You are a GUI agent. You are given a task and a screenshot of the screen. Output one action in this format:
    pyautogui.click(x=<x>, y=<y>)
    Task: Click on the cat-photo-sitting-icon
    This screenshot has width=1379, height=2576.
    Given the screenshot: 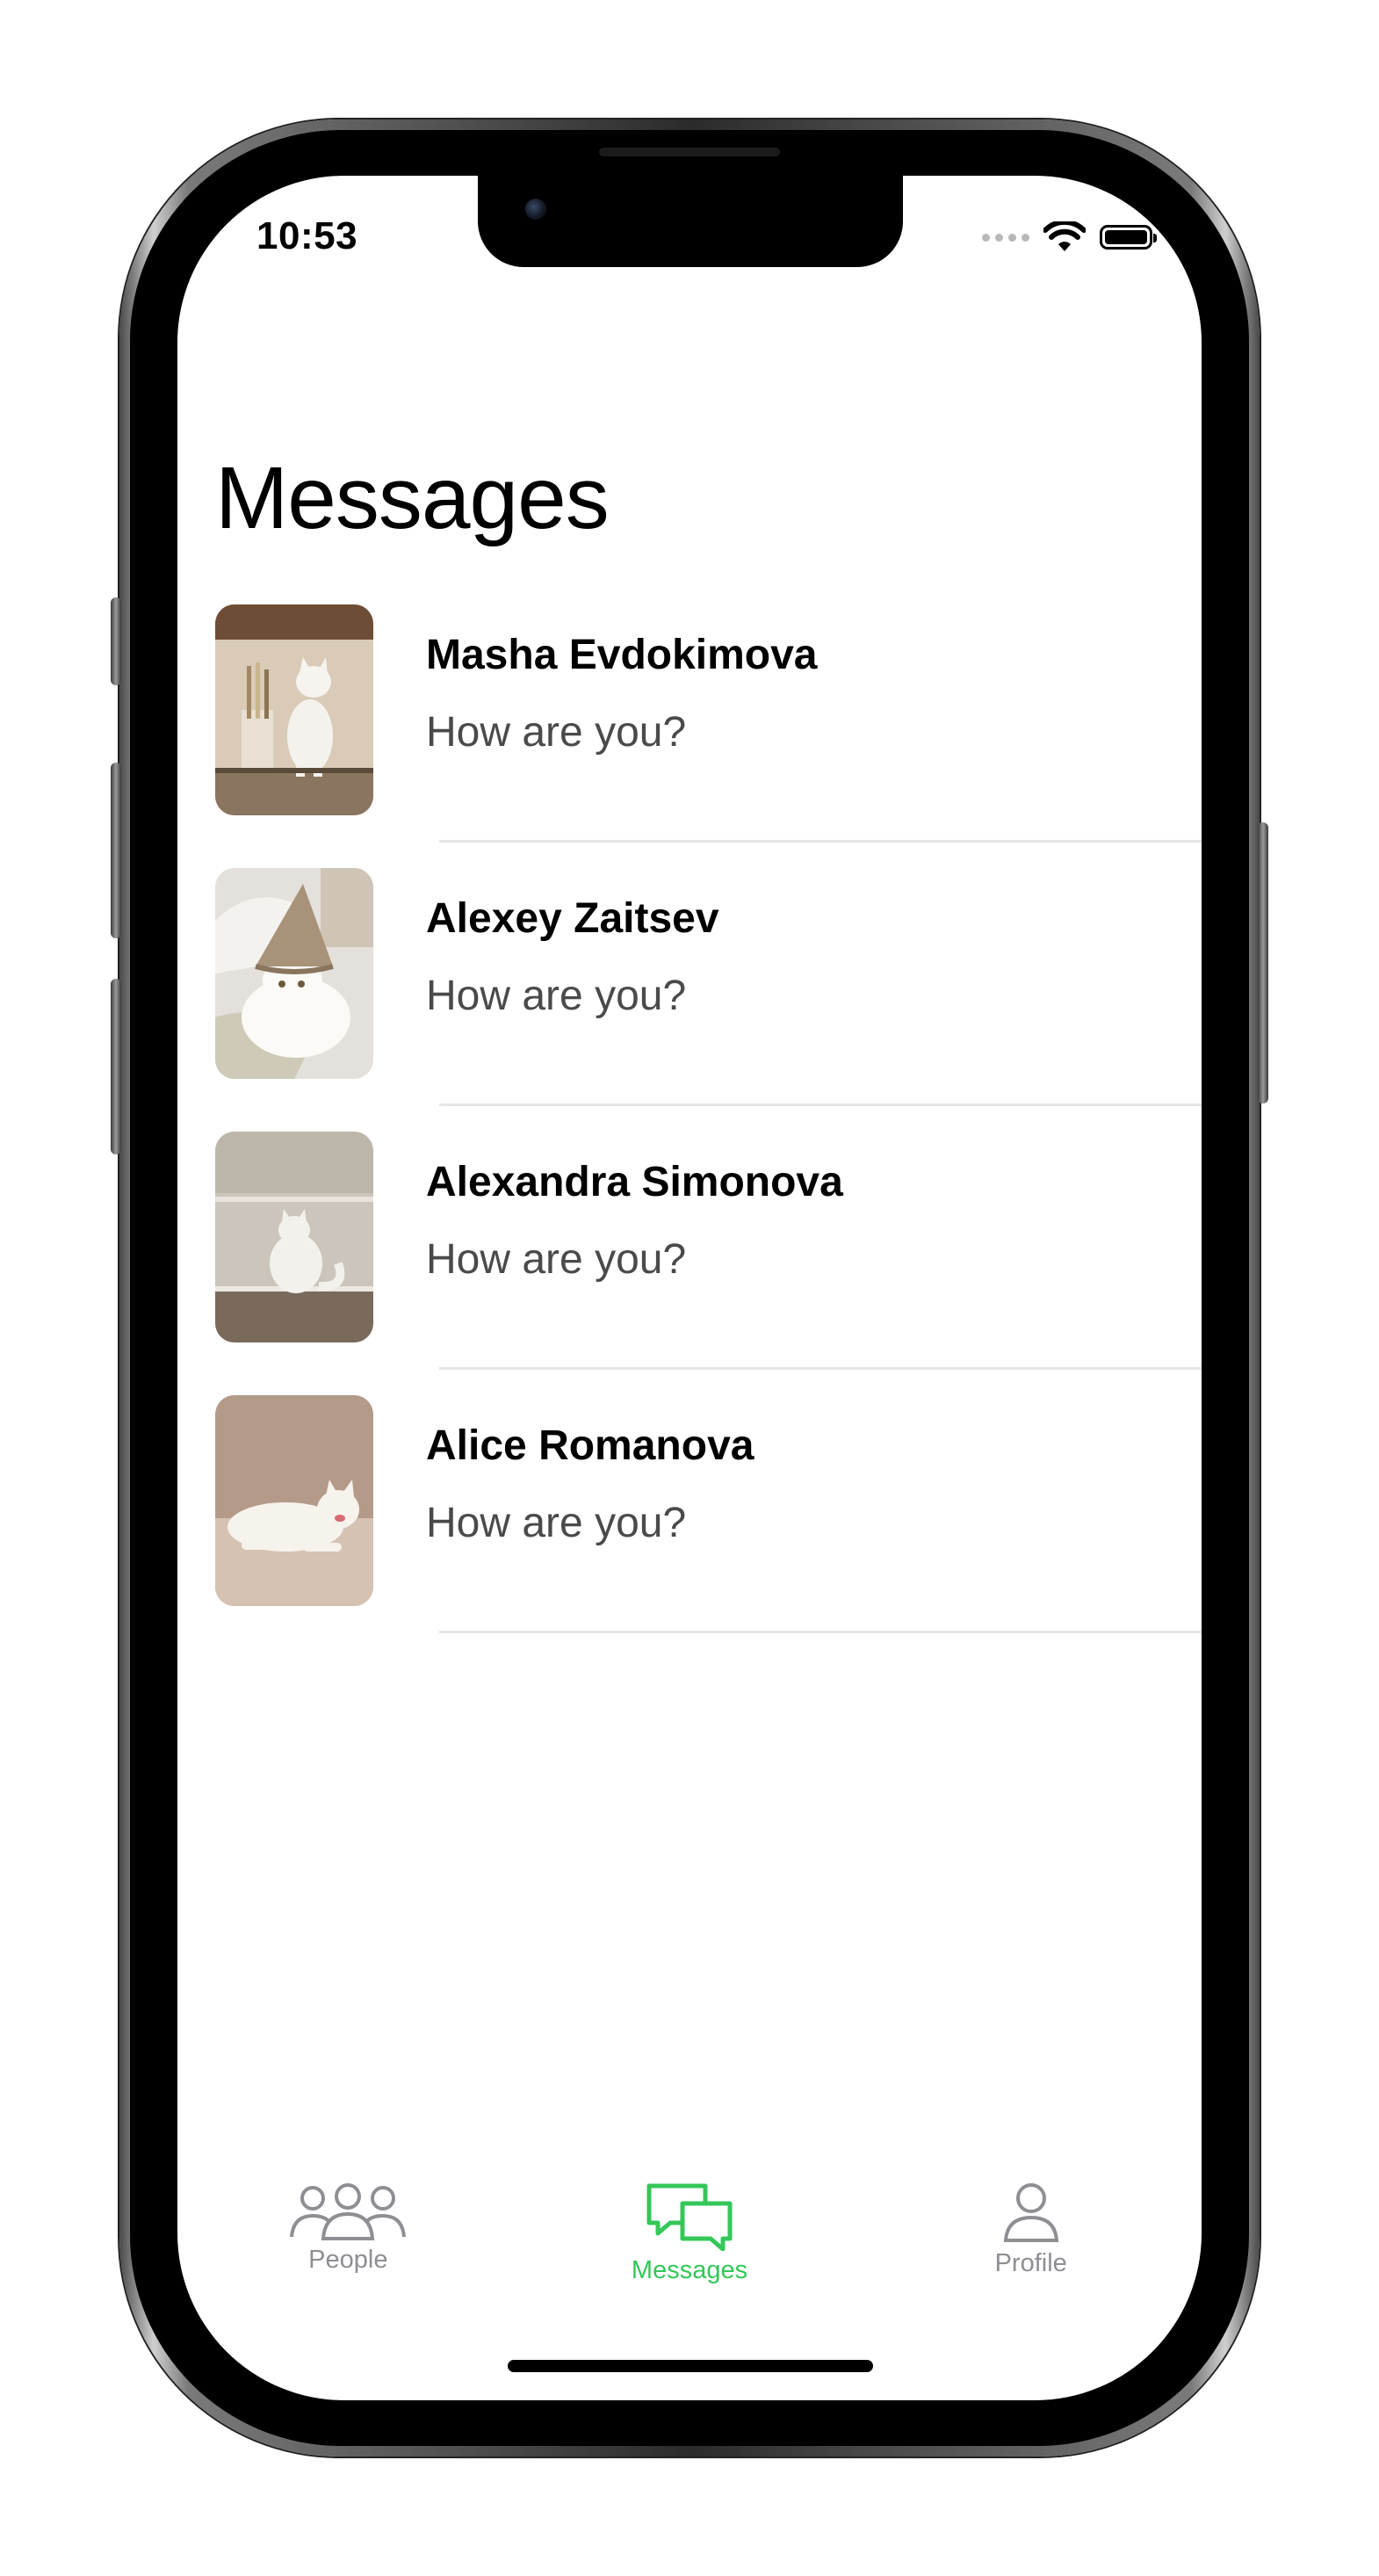 What is the action you would take?
    pyautogui.click(x=294, y=1237)
    